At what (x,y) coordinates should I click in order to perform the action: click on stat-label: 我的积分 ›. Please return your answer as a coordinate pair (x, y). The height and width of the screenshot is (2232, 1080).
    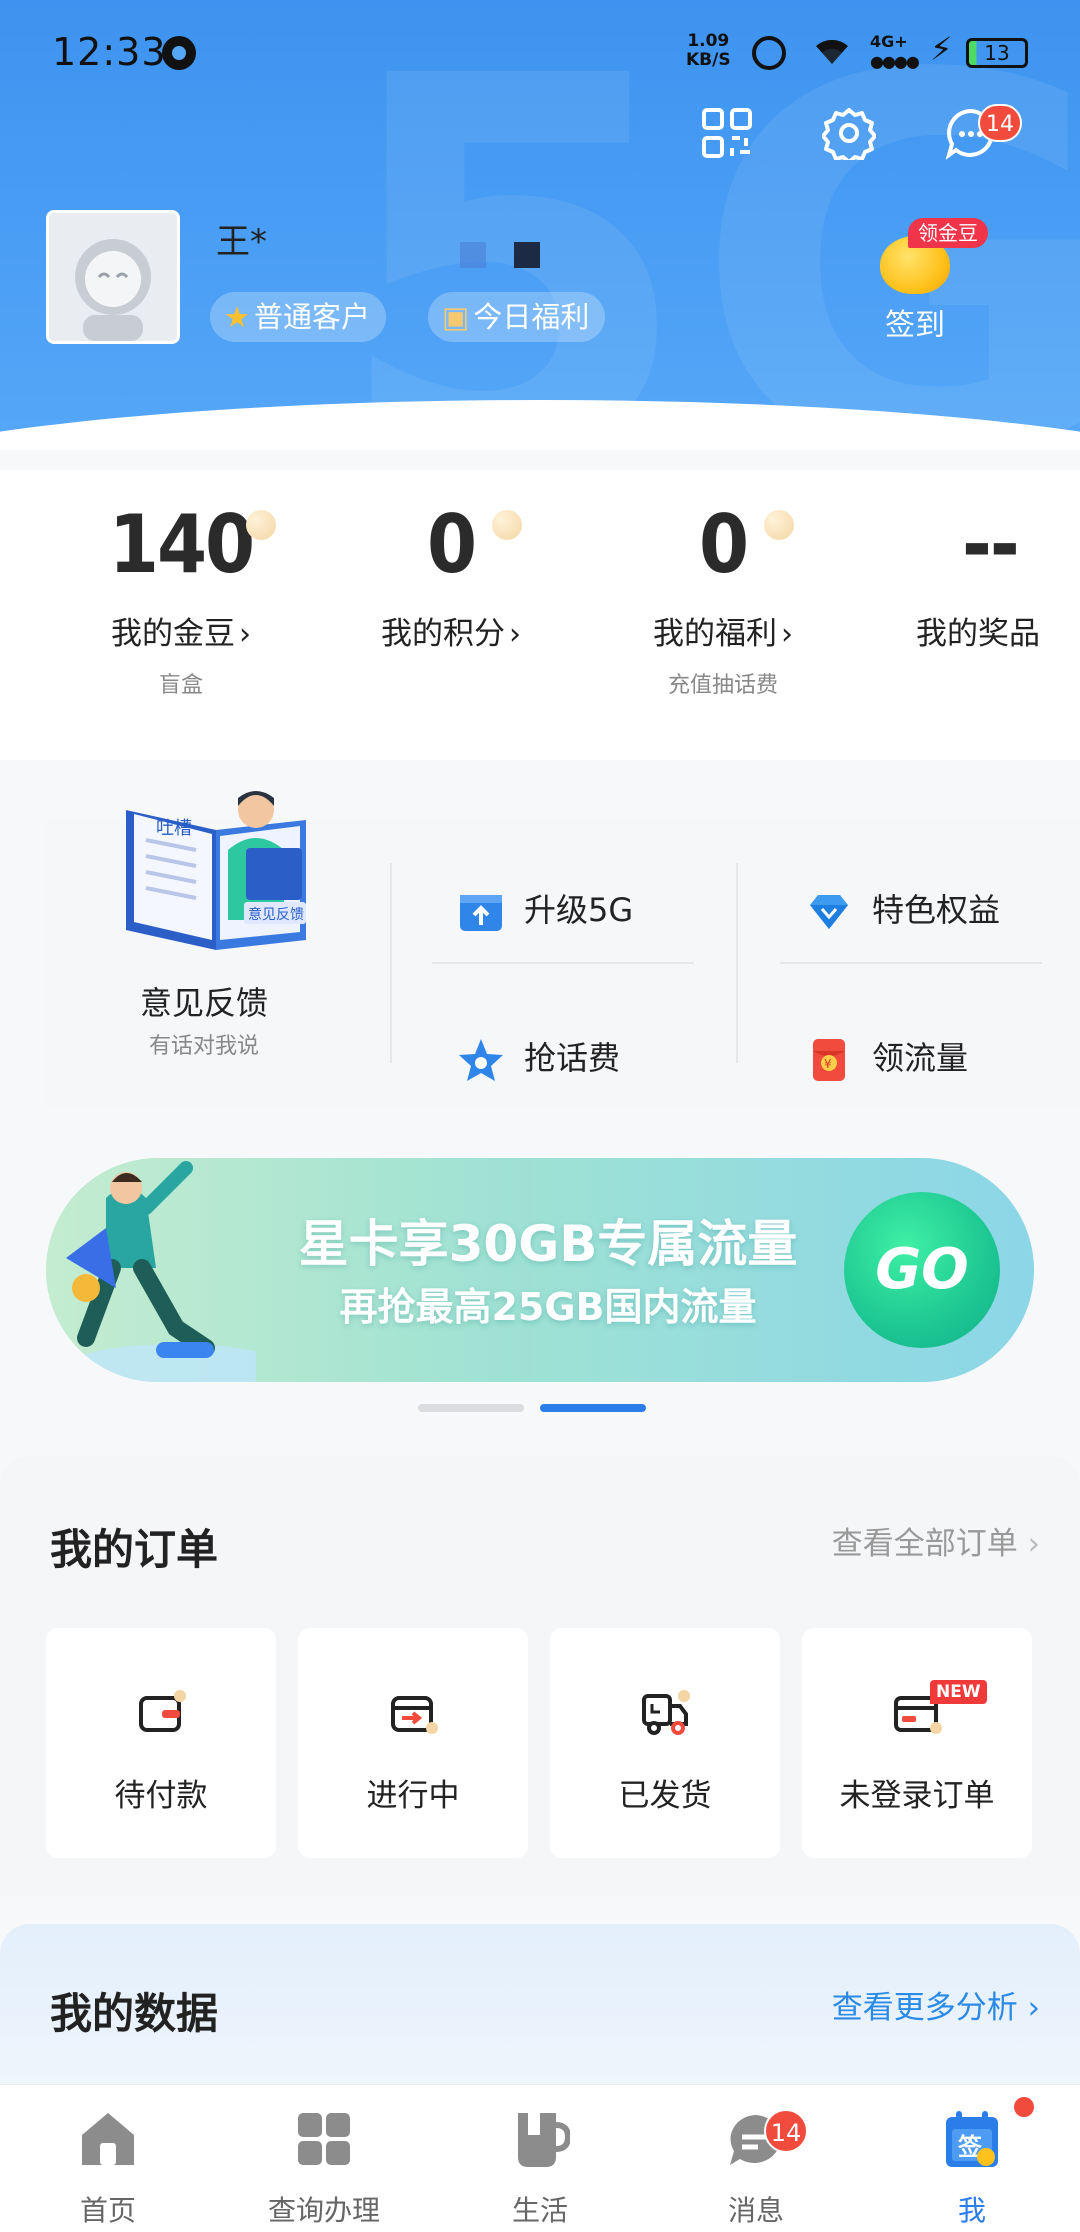
    Looking at the image, I should click on (451, 630).